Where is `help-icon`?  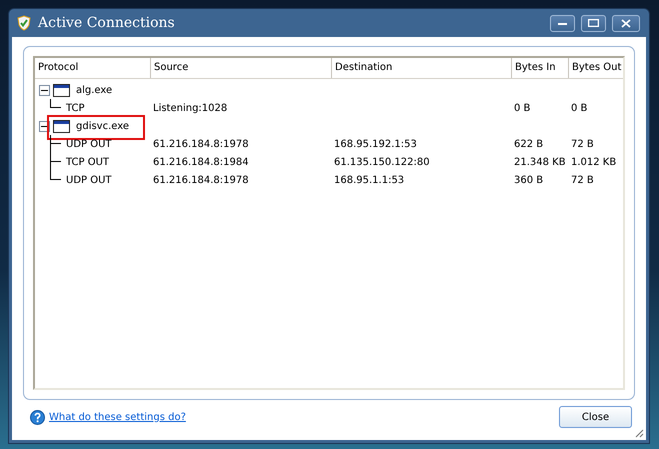
help-icon is located at coordinates (37, 417).